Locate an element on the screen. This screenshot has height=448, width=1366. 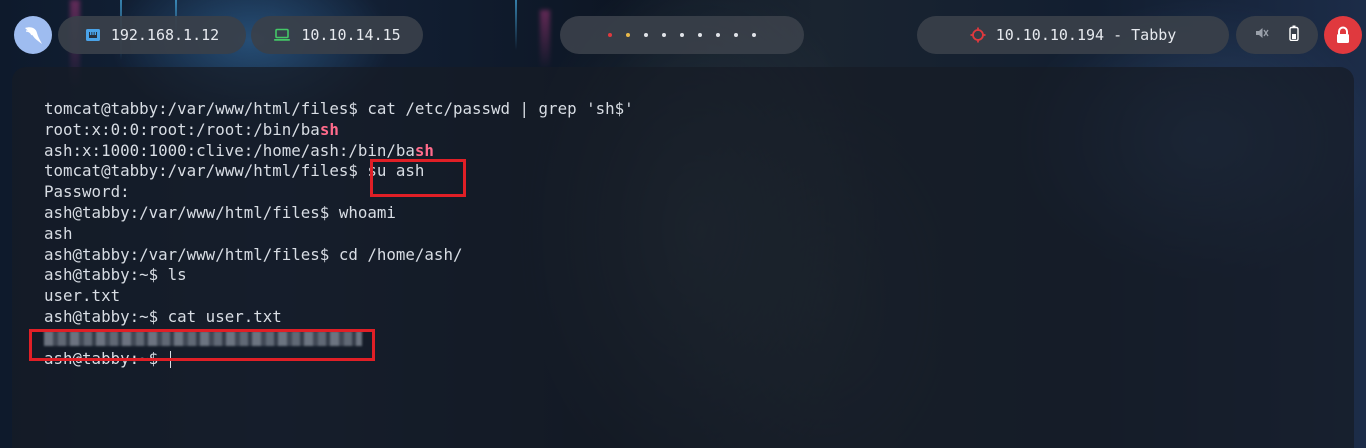
terminal-line: root:x:0:0:root:/root:/bin/bash is located at coordinates (339, 130).